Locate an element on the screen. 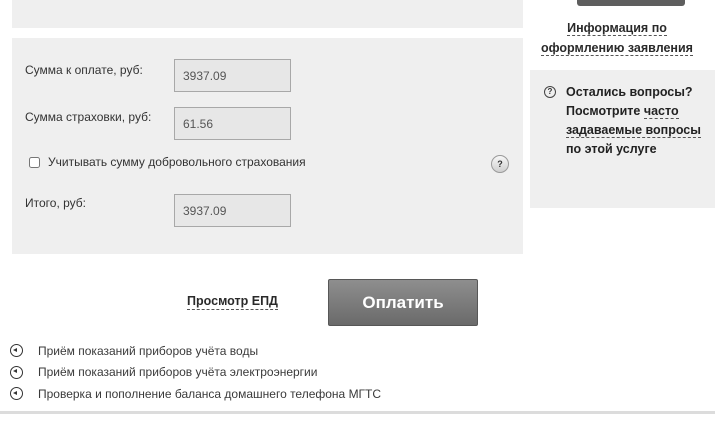 The height and width of the screenshot is (422, 715). faq-text-part2: по этой услуге is located at coordinates (611, 149).